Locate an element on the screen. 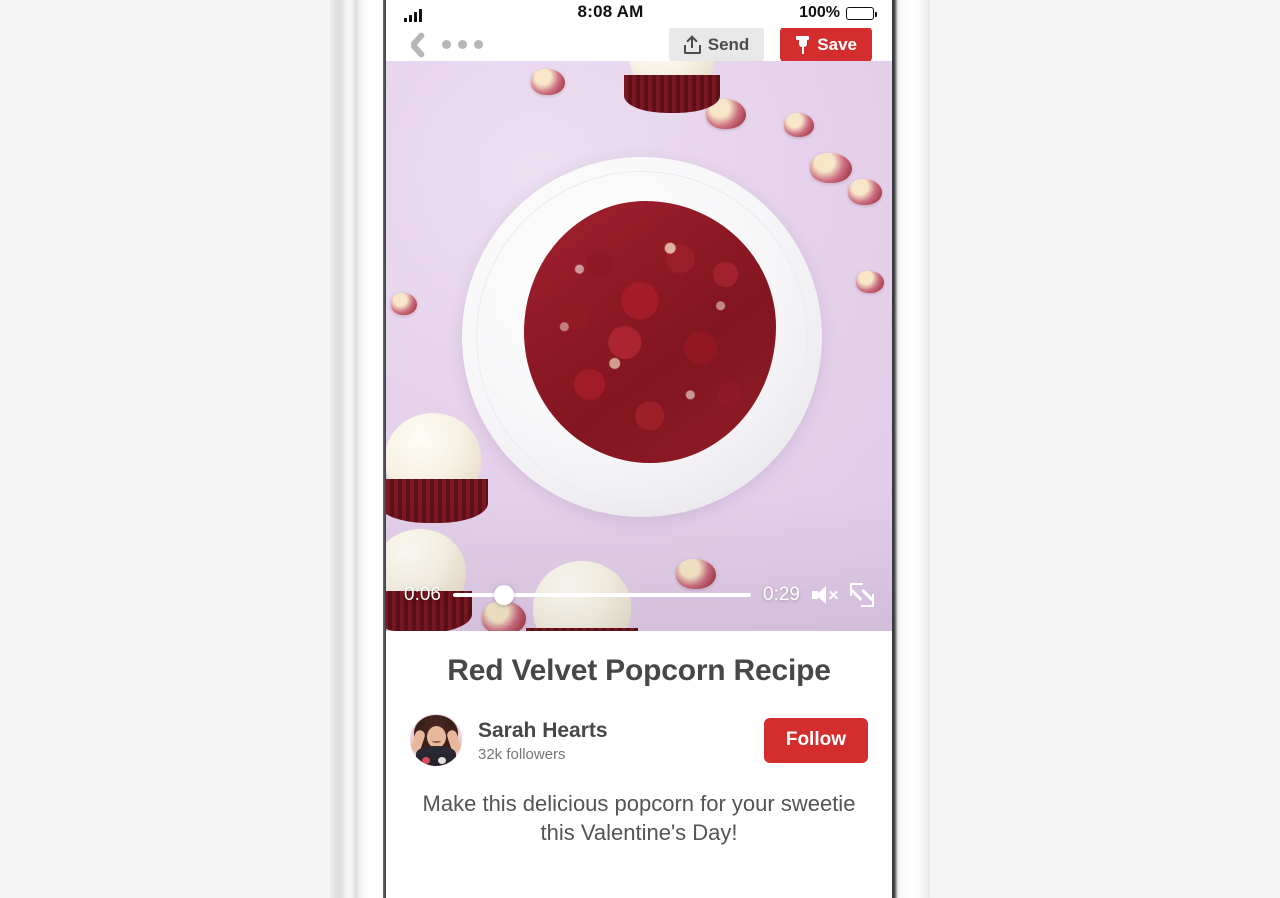 The image size is (1280, 898). status-bar-right: 100% is located at coordinates (838, 13).